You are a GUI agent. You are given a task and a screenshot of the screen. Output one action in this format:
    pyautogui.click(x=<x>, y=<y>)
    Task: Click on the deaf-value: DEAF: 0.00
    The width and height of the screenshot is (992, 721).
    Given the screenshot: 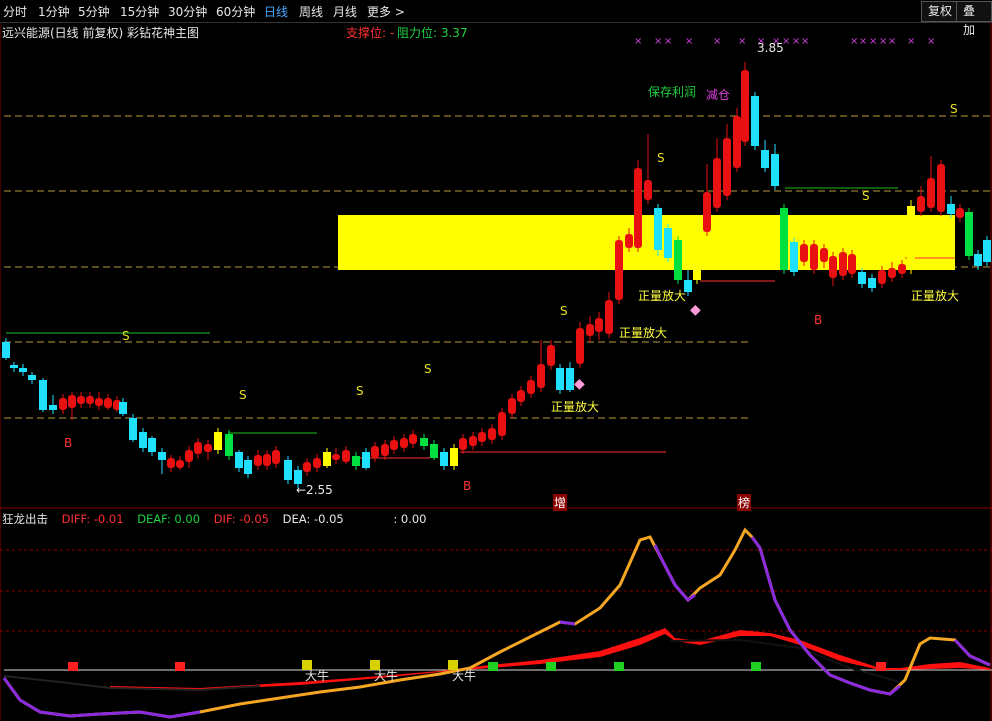 What is the action you would take?
    pyautogui.click(x=169, y=519)
    